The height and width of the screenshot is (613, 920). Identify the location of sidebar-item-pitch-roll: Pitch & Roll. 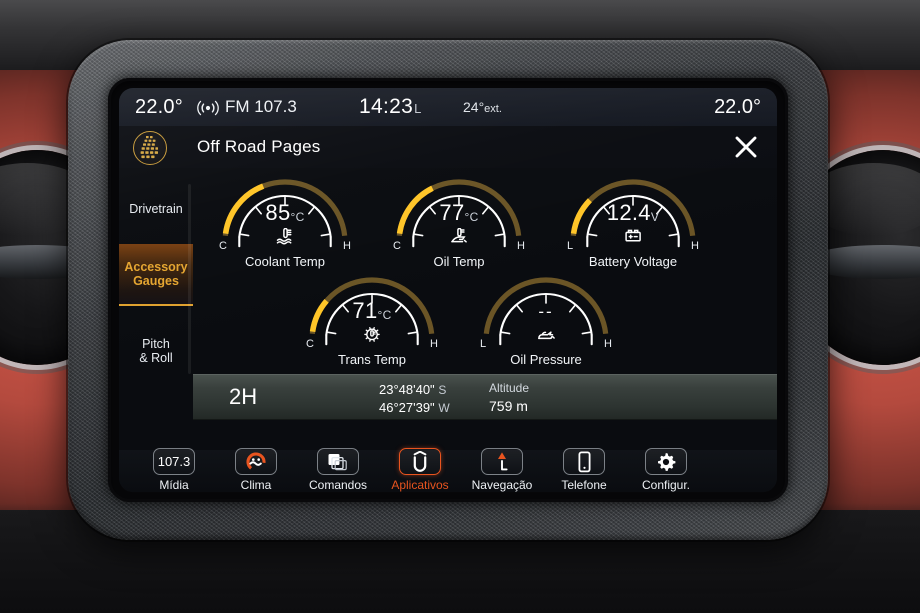
(156, 351).